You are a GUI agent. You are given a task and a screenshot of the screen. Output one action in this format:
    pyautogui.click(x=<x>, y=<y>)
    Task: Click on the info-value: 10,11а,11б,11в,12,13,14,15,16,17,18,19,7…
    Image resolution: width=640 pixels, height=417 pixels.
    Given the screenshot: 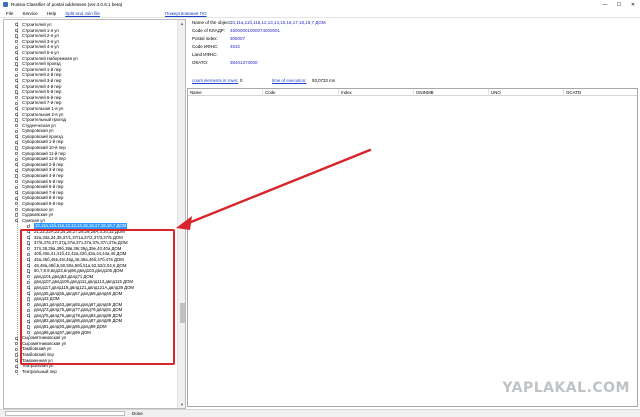 What is the action you would take?
    pyautogui.click(x=278, y=22)
    